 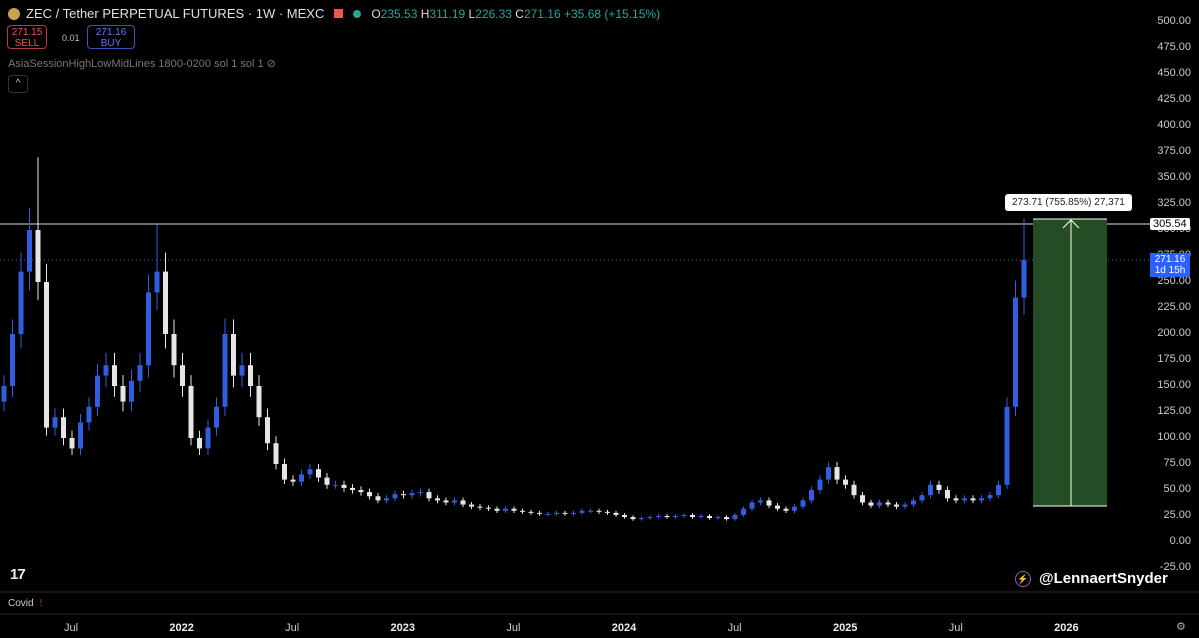 I want to click on settings-gear-icon: ⚙, so click(x=1181, y=626).